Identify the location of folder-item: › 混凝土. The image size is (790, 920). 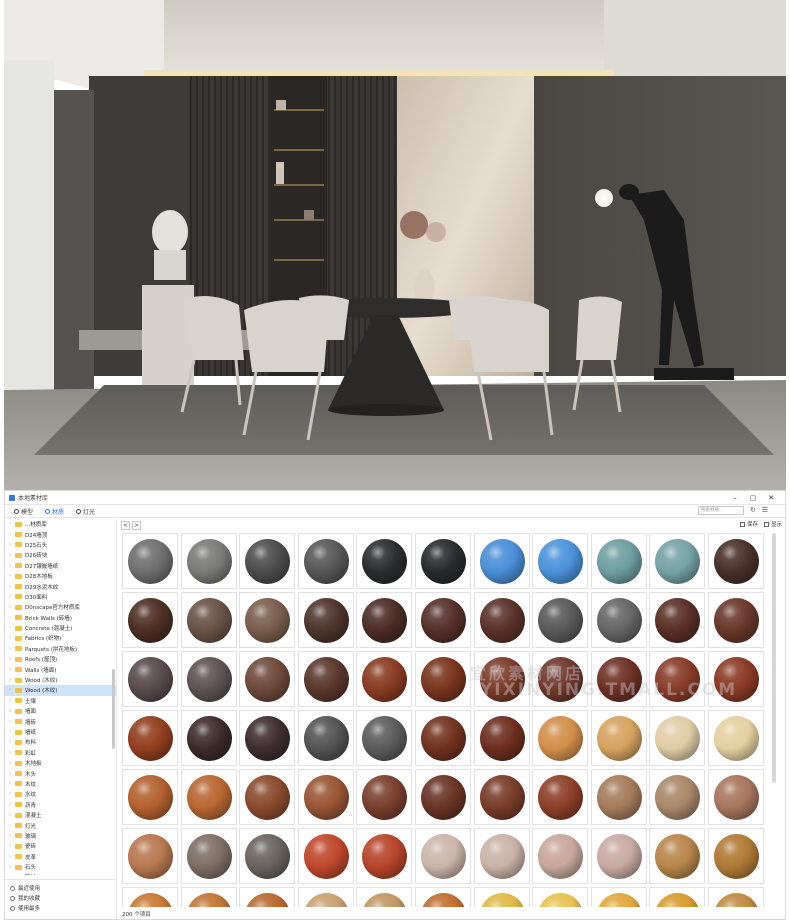
(60, 815).